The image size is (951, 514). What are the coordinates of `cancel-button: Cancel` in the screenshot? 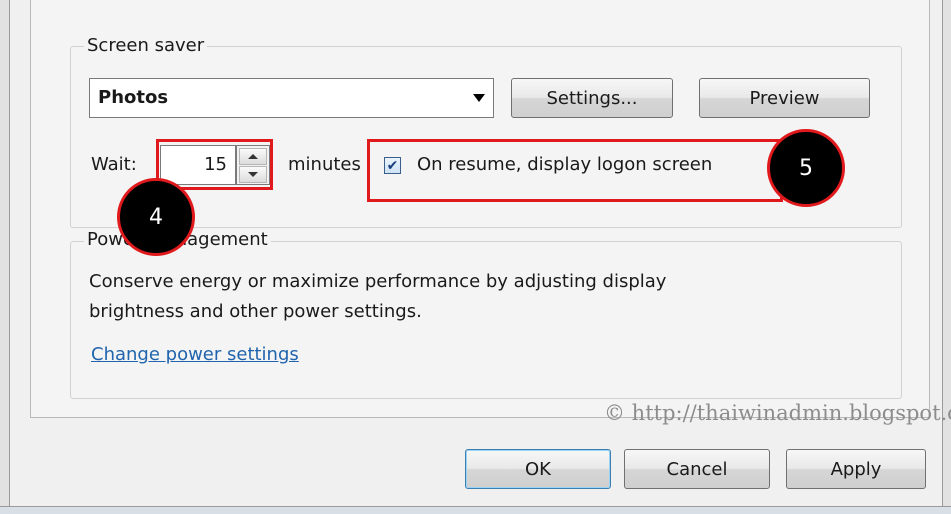 It's located at (697, 469).